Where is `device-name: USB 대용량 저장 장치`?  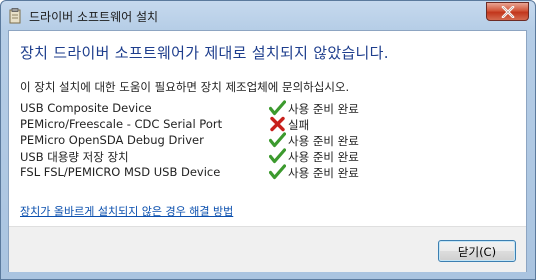
device-name: USB 대용량 저장 장치 is located at coordinates (74, 157).